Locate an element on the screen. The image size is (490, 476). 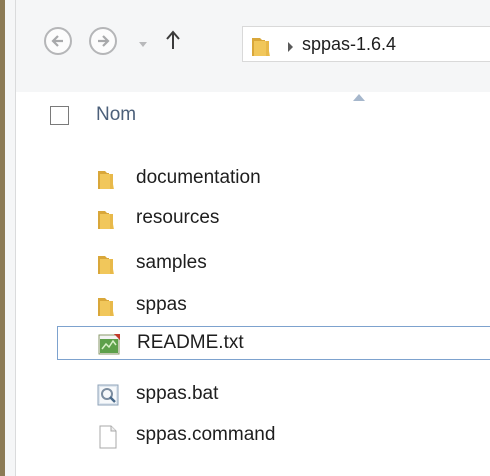
file-name: resources is located at coordinates (178, 217).